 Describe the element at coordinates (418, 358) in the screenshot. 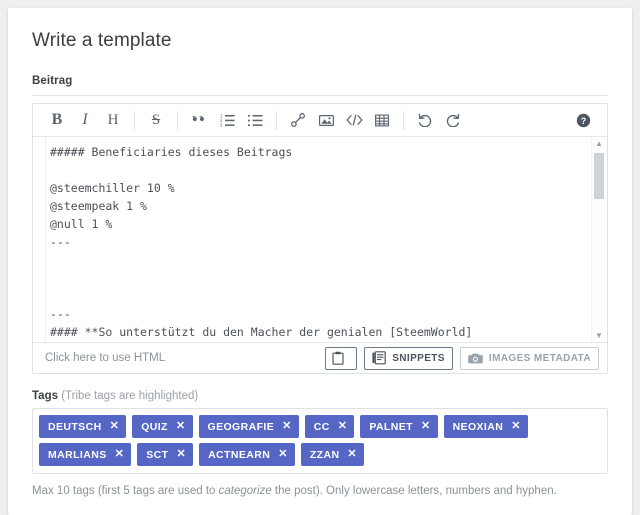

I see `snippets-button-label: SNIPPETS` at that location.